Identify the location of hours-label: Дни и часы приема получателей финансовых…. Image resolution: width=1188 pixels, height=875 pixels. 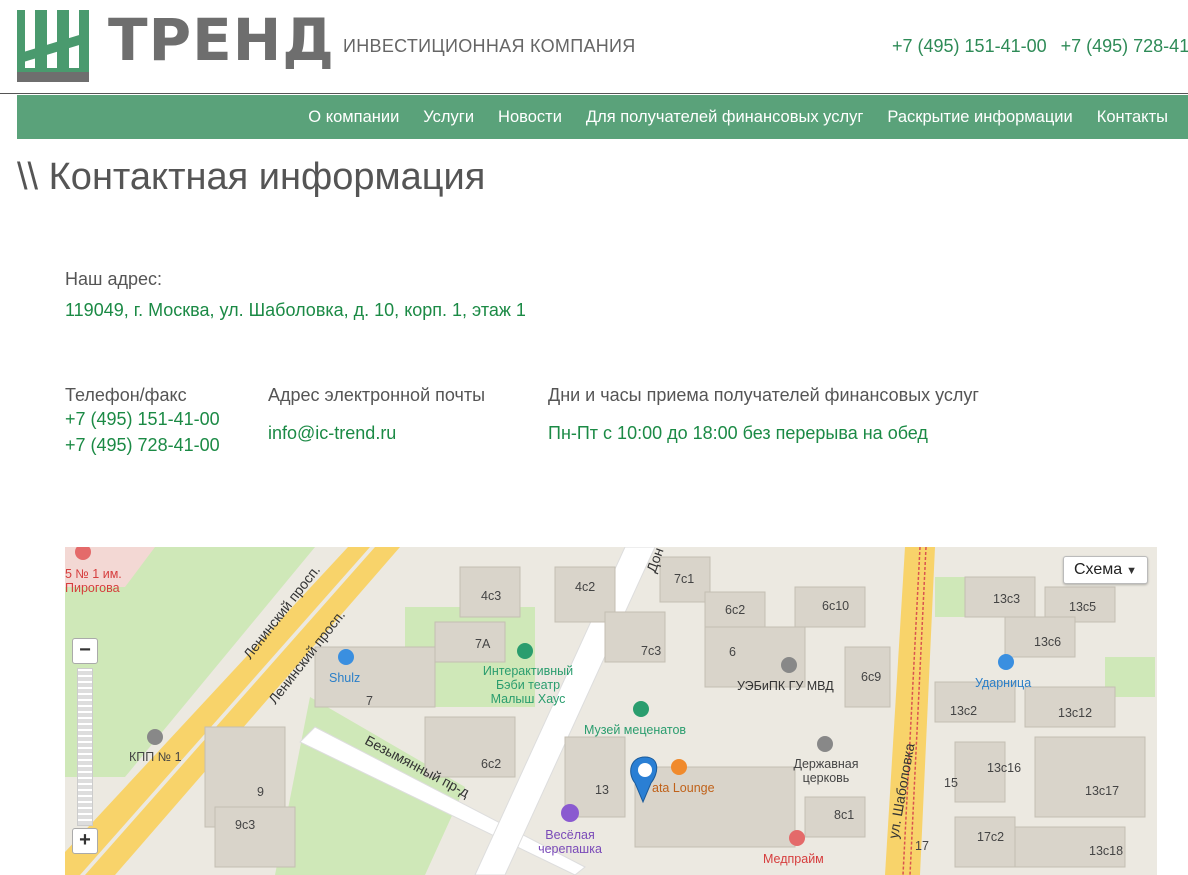
(763, 395).